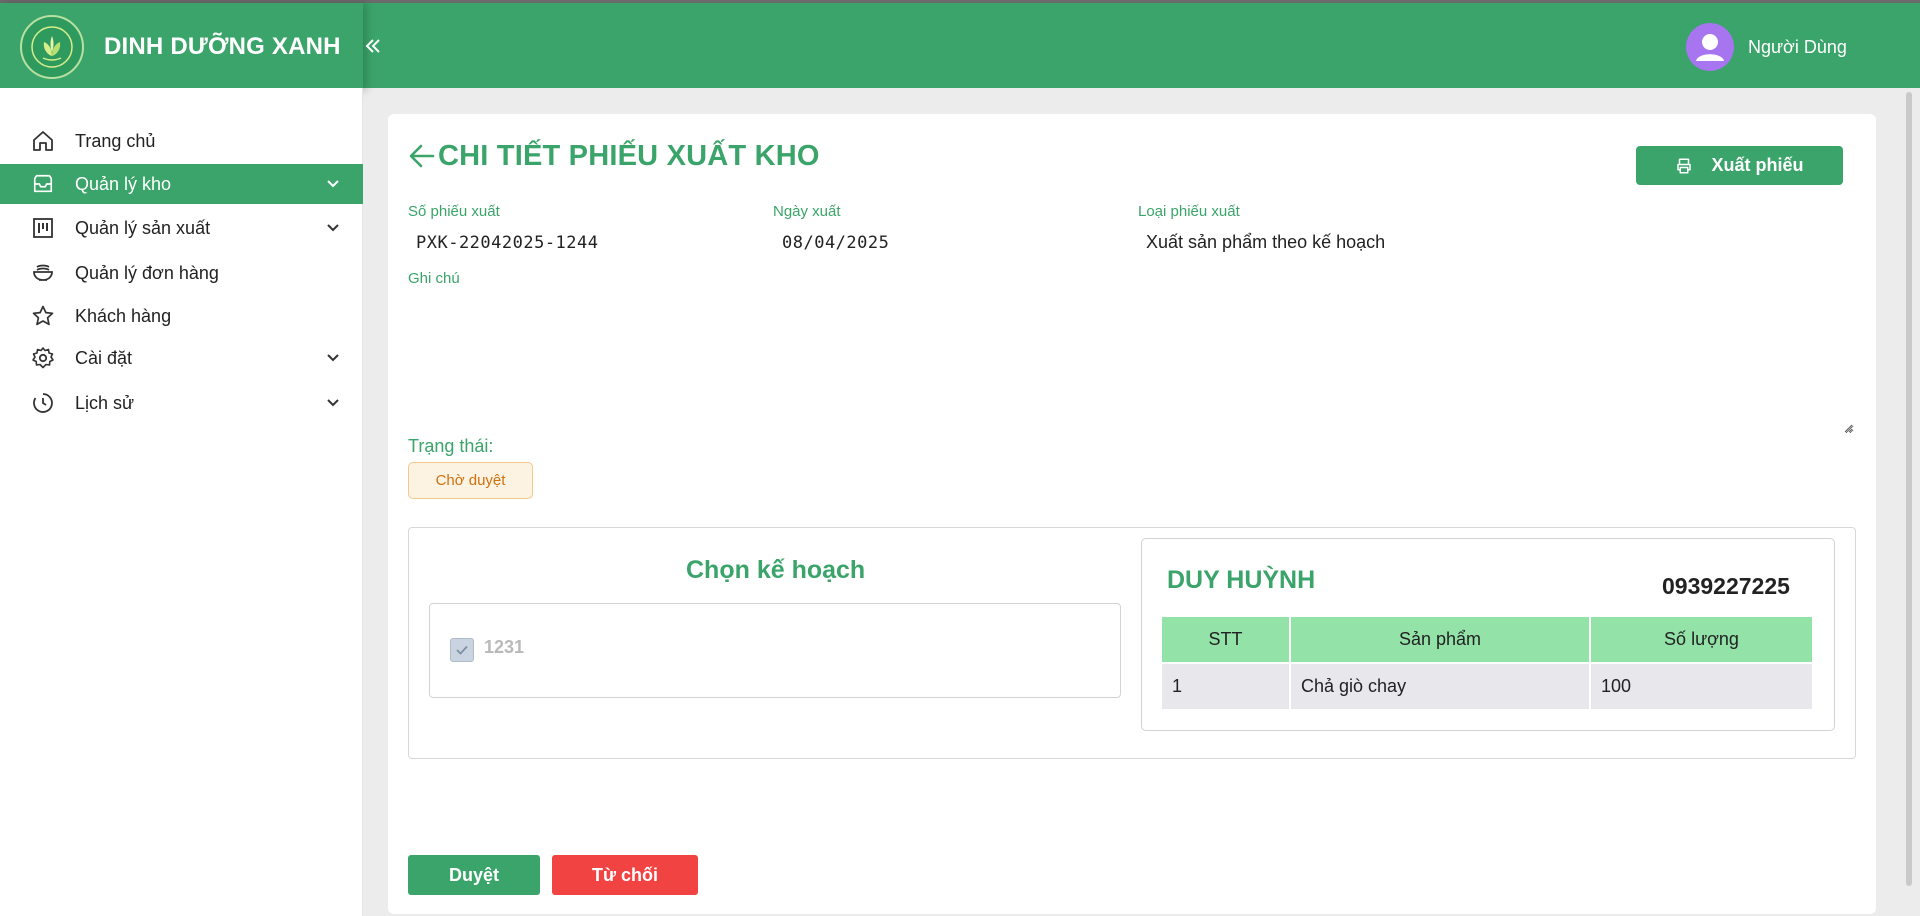 This screenshot has height=916, width=1920. I want to click on arrow-left-icon, so click(422, 156).